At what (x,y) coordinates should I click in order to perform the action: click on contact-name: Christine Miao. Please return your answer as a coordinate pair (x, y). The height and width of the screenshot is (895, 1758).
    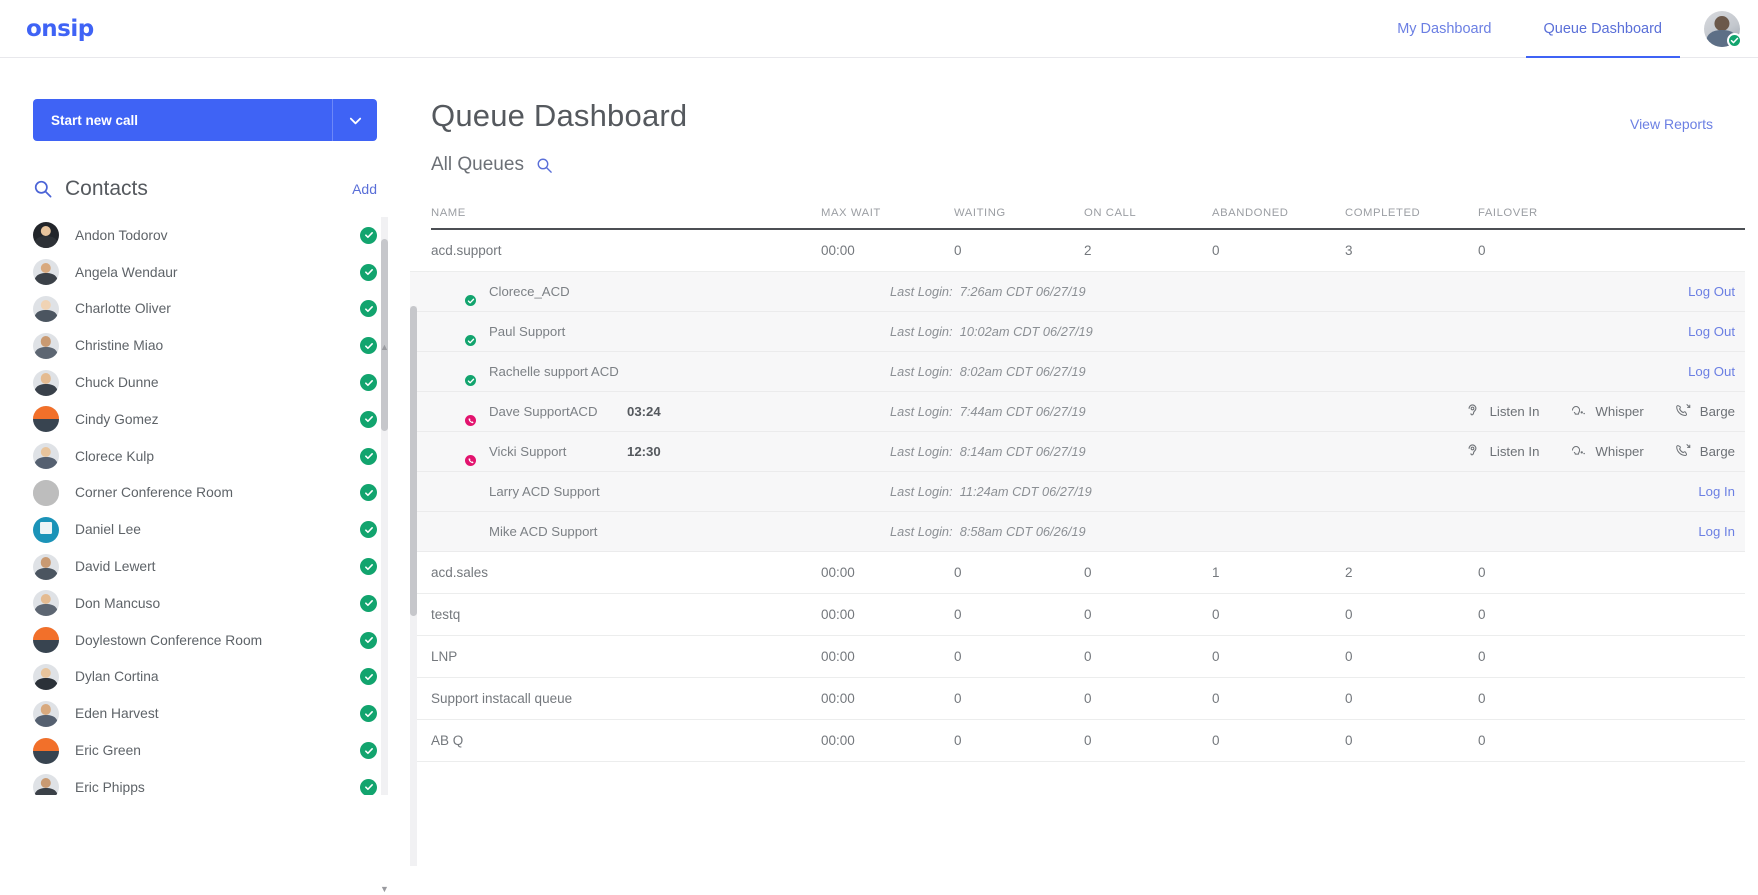
    Looking at the image, I should click on (119, 346).